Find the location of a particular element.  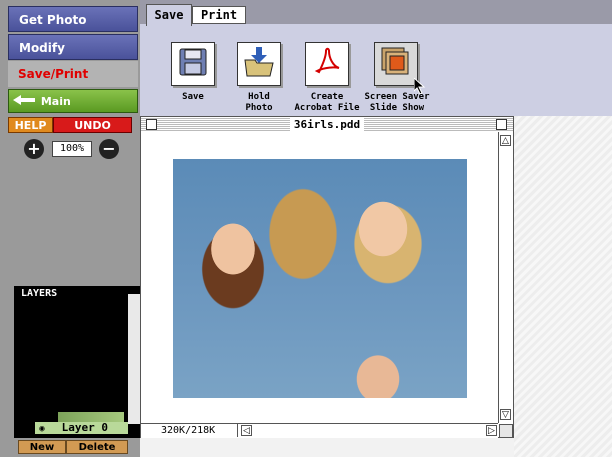

undo-button: UNDO is located at coordinates (92, 125).